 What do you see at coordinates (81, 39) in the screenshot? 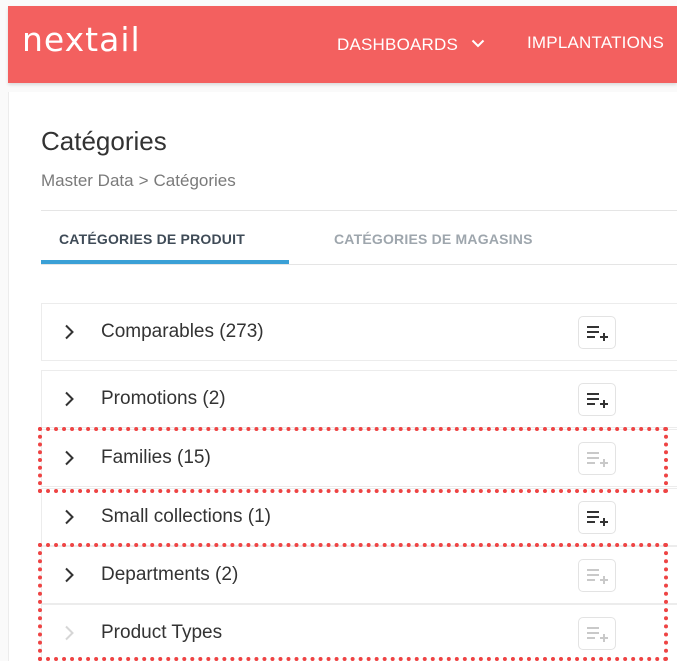
I see `nextail-logo: nextail` at bounding box center [81, 39].